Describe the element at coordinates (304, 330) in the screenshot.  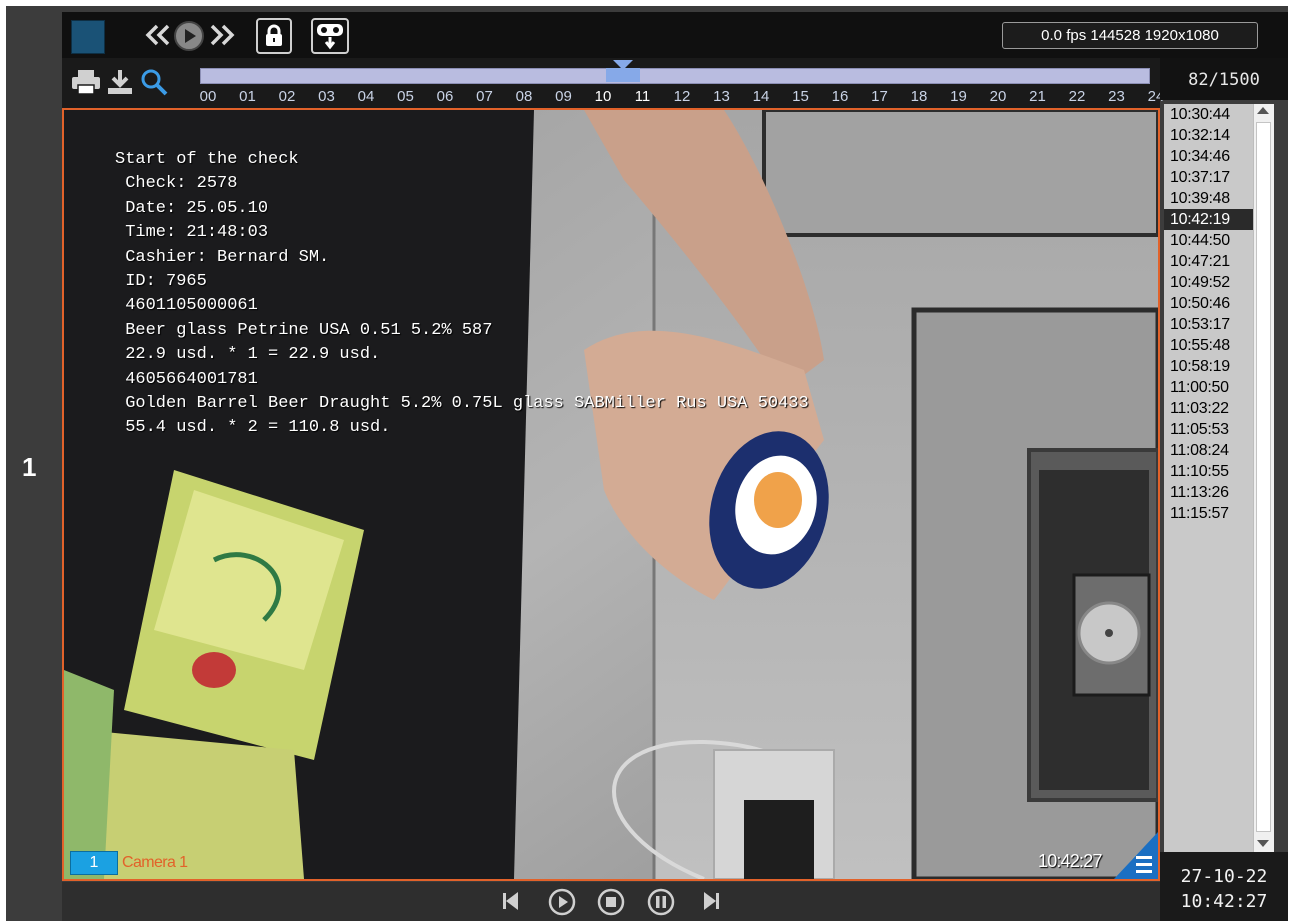
I see `receipt-line: Beer glass Petrine USA 0.51 5.2% 587` at that location.